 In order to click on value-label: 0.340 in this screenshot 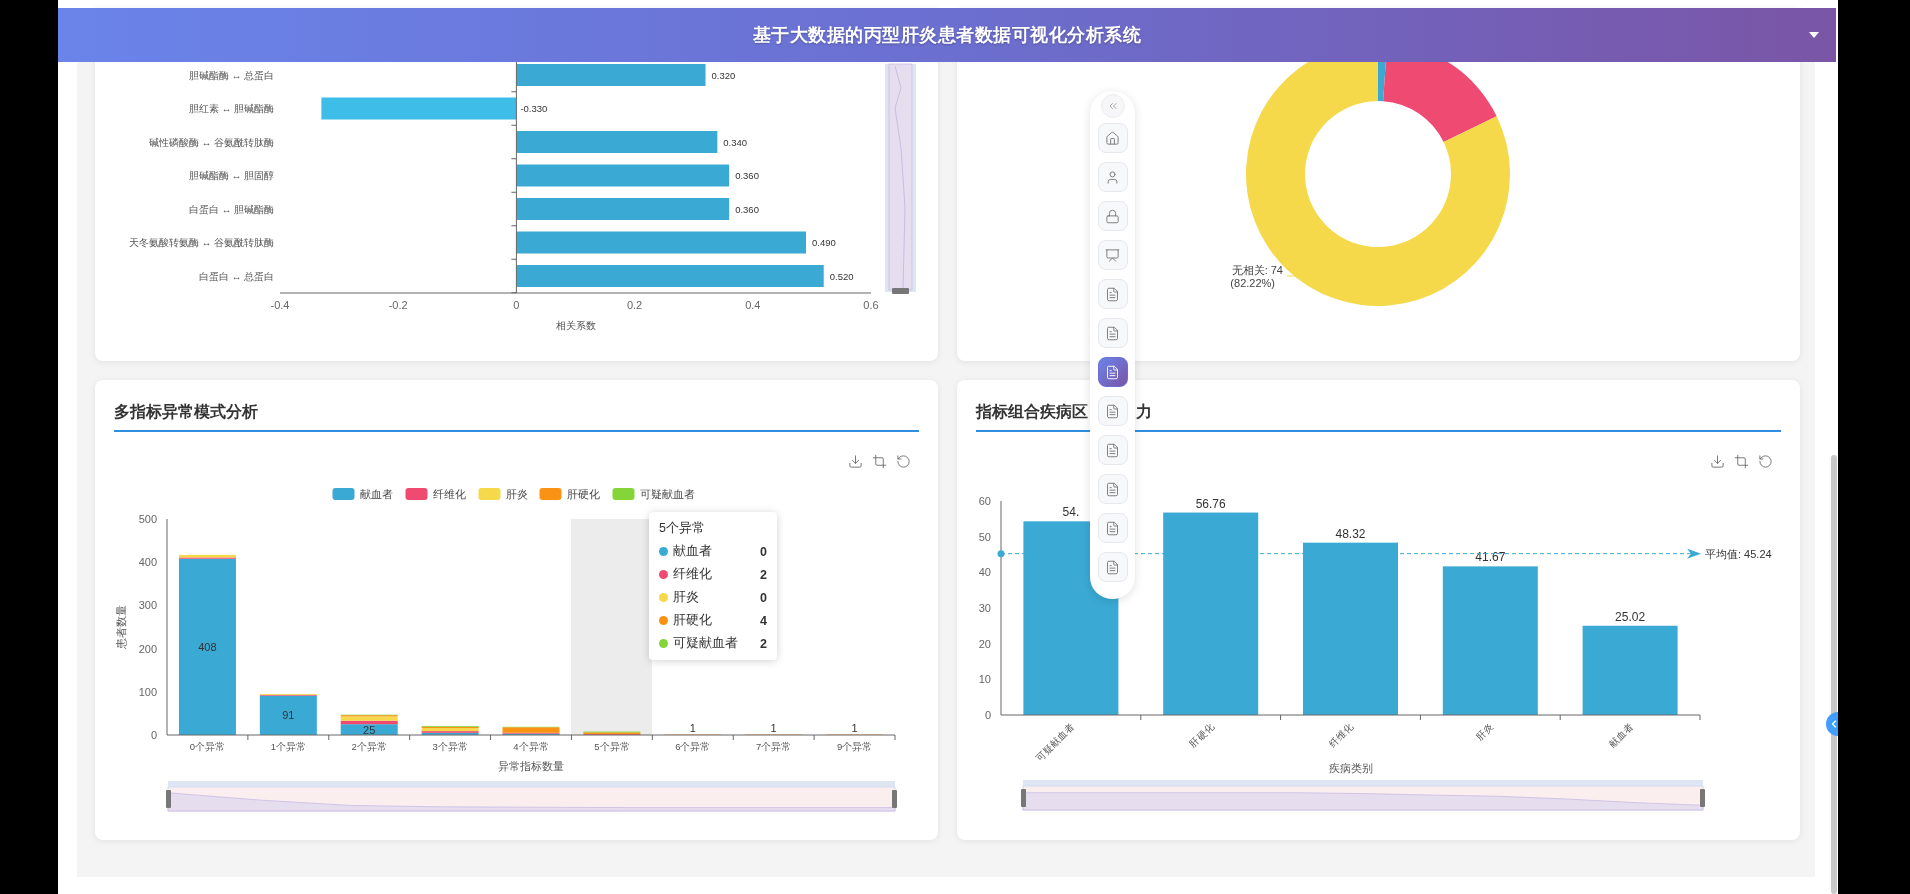, I will do `click(735, 142)`.